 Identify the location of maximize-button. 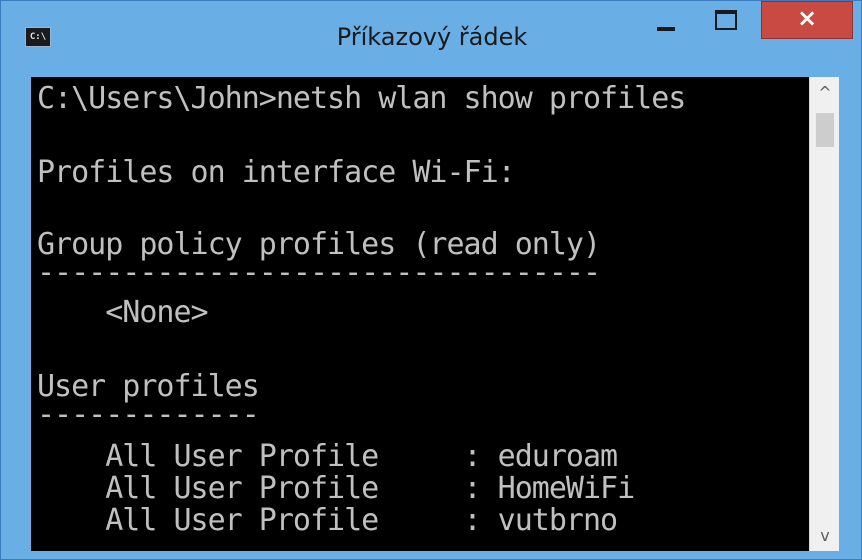
(725, 20).